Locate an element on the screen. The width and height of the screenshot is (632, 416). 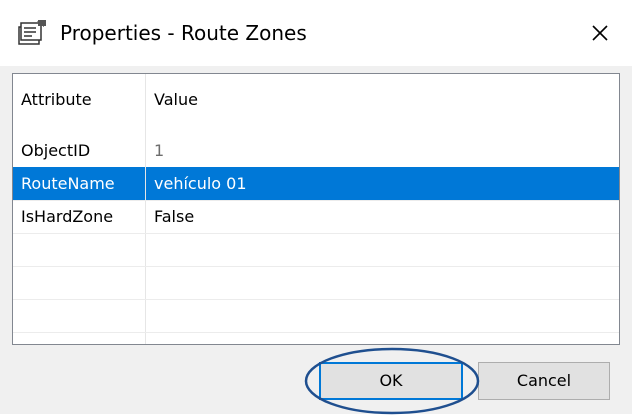
window-title: Properties - Route Zones is located at coordinates (183, 33).